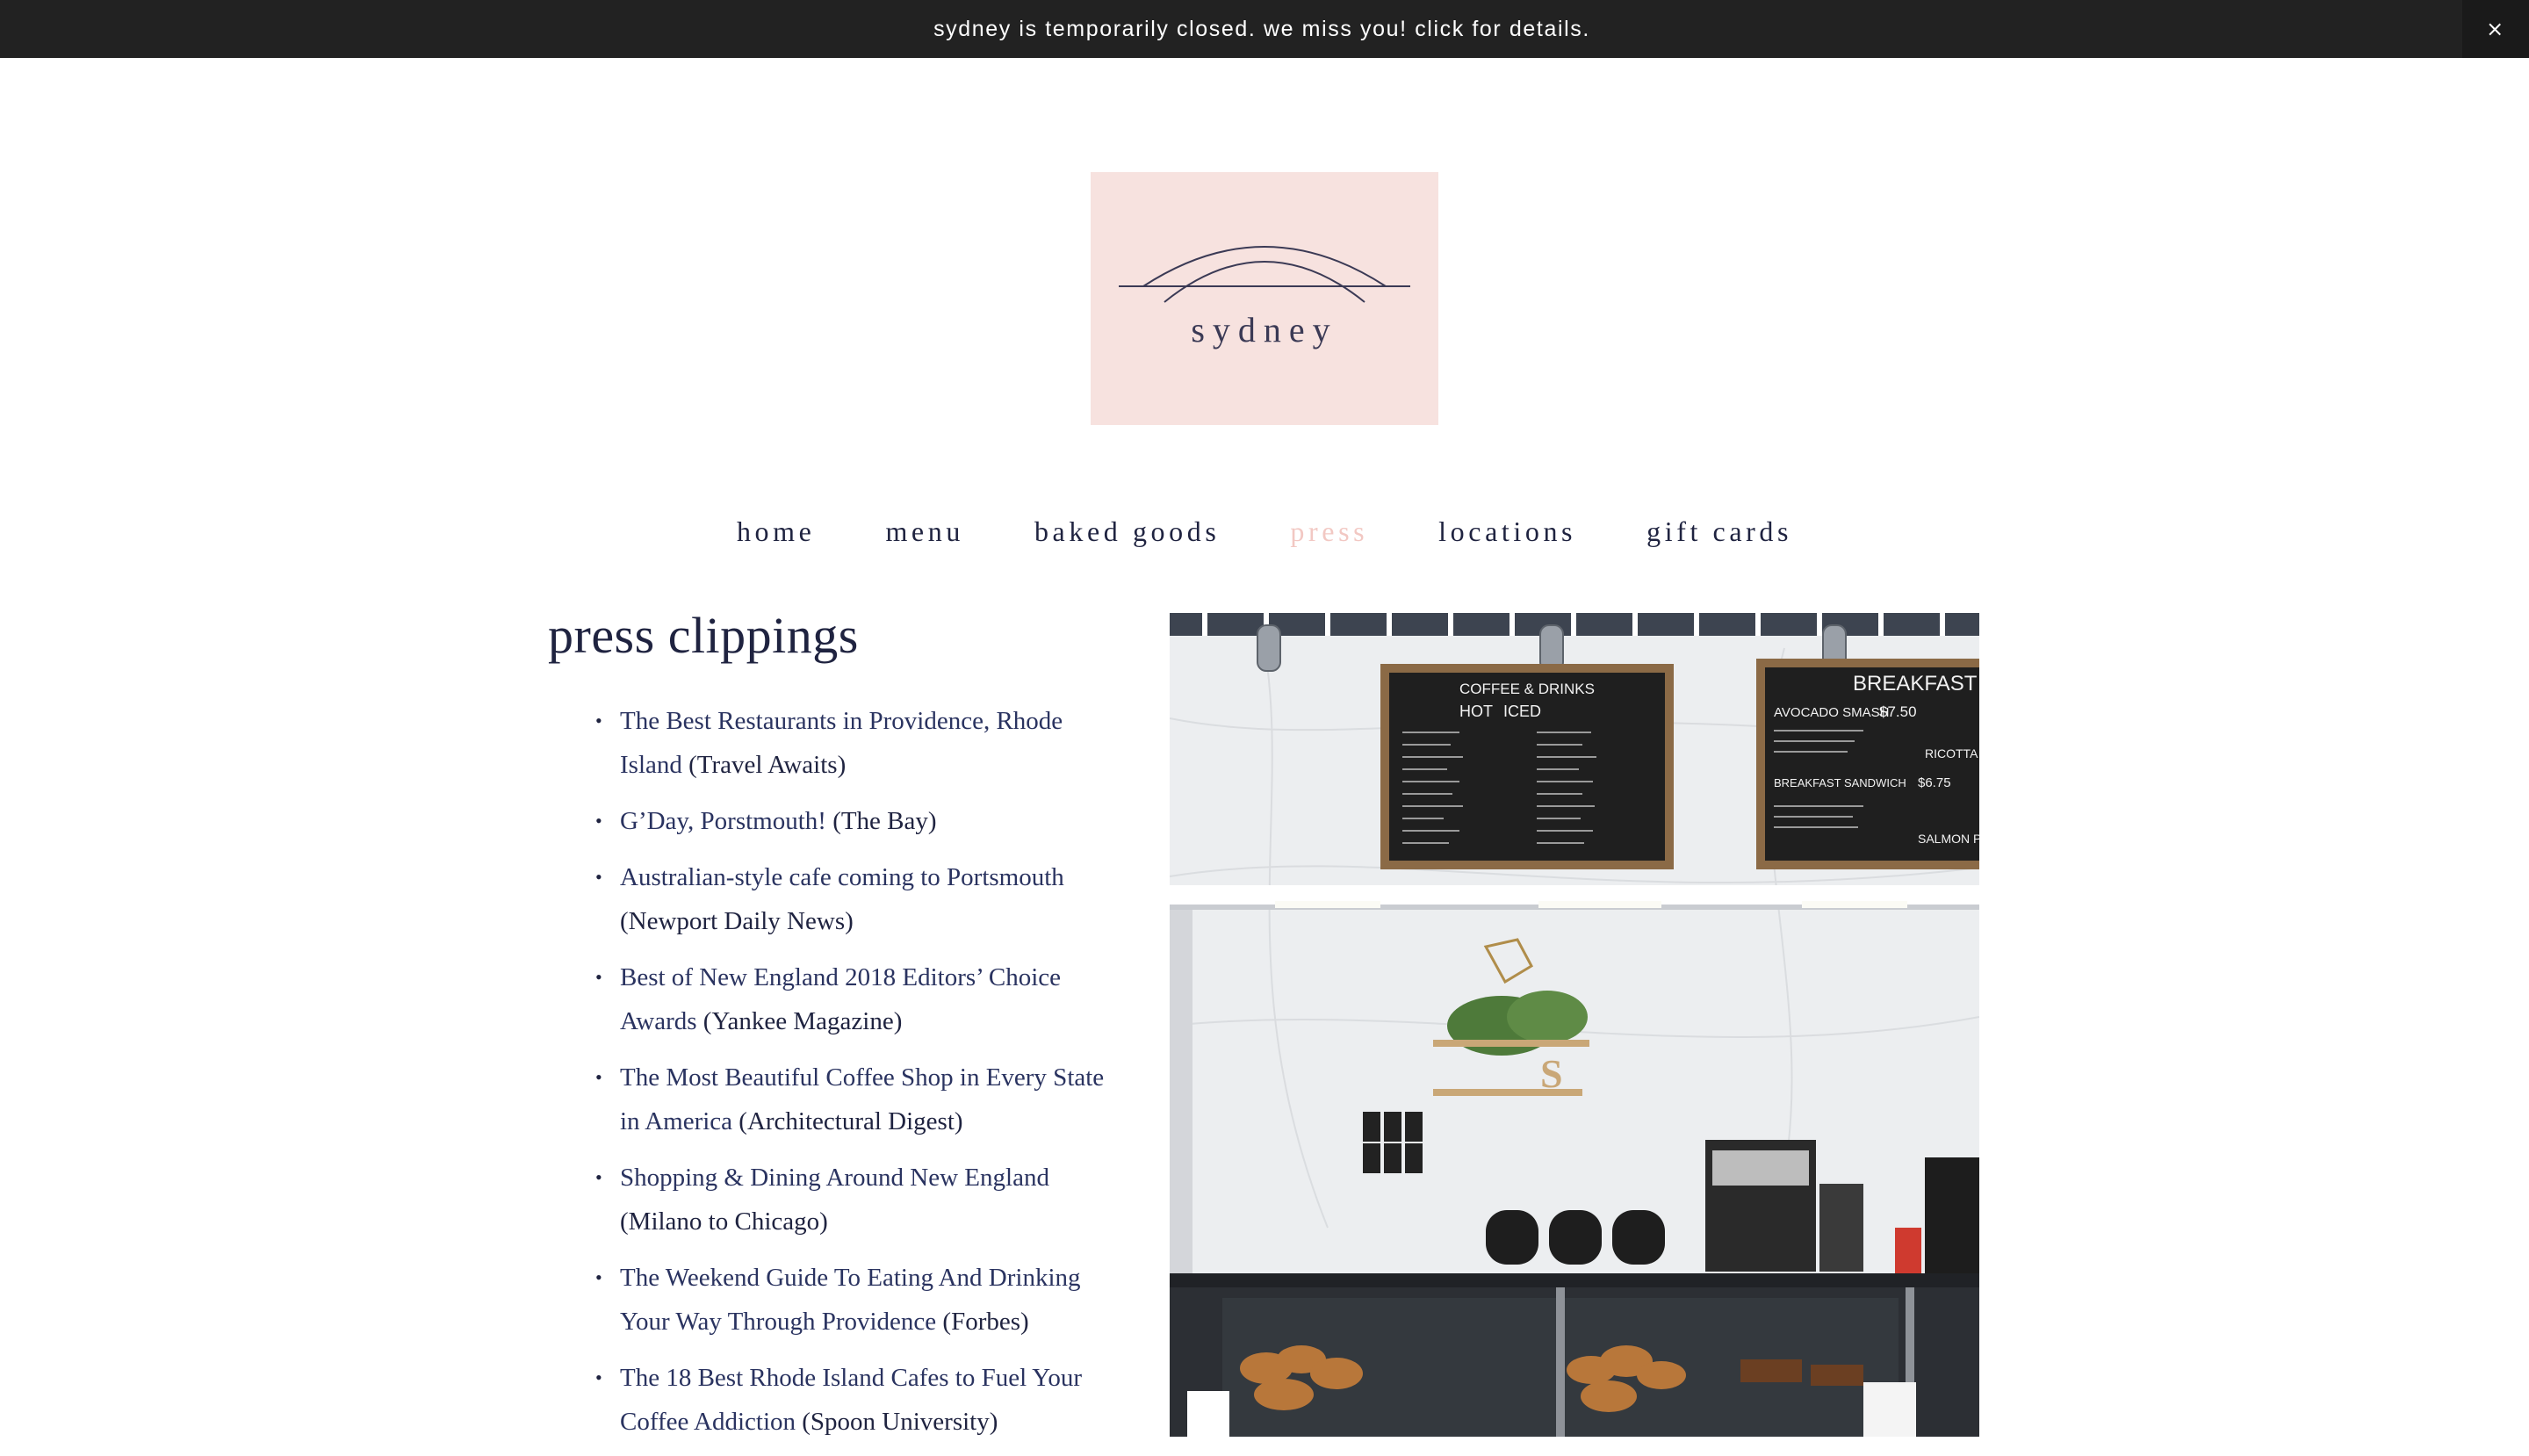 The height and width of the screenshot is (1456, 2529). I want to click on menu-board-item: AVOCADO SMASH, so click(1832, 712).